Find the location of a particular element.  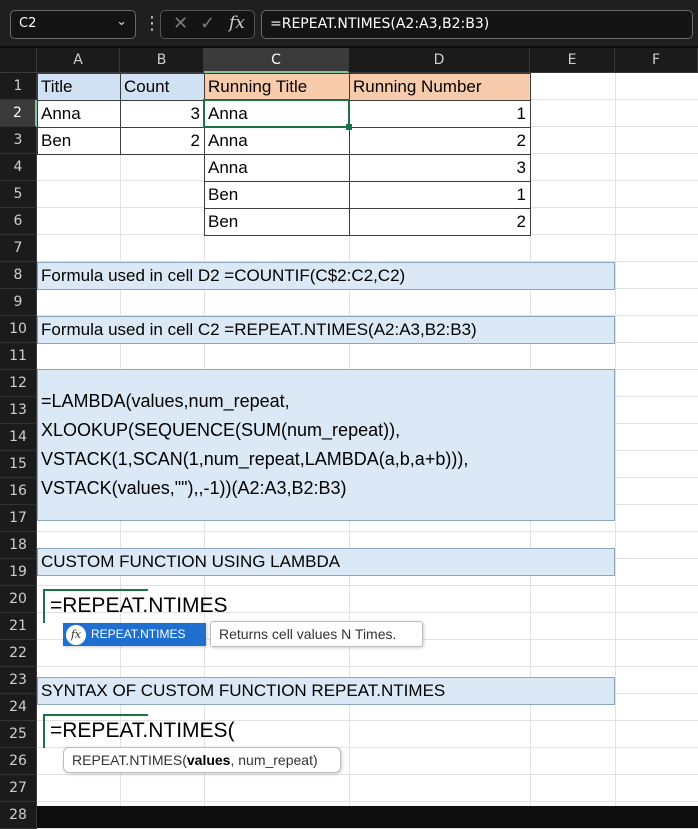

table-cell-a2: Anna is located at coordinates (79, 114).